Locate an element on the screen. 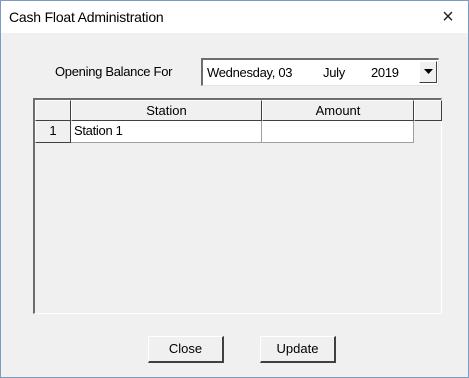  date-dropdown-button is located at coordinates (428, 72).